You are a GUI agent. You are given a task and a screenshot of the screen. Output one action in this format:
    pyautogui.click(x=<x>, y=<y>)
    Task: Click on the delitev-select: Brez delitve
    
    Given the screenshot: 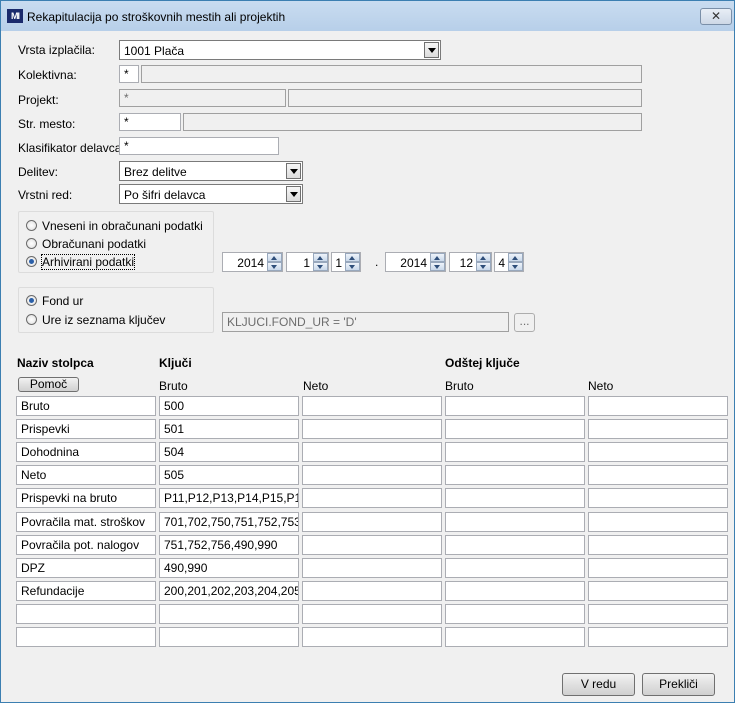 What is the action you would take?
    pyautogui.click(x=211, y=171)
    